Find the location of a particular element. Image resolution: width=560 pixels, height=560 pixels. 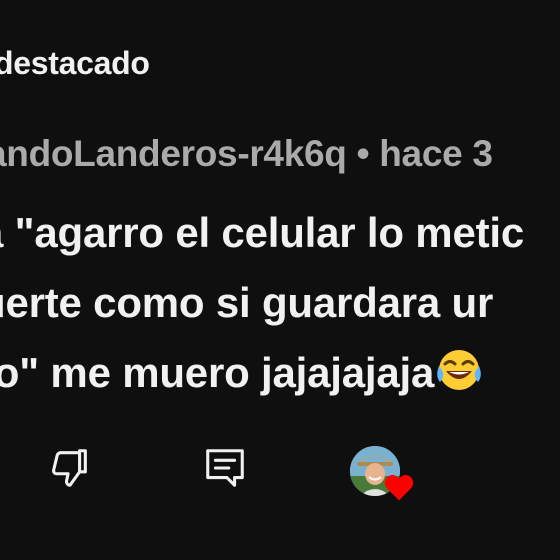

comment-line: a "agarro el celular lo metic is located at coordinates (262, 232).